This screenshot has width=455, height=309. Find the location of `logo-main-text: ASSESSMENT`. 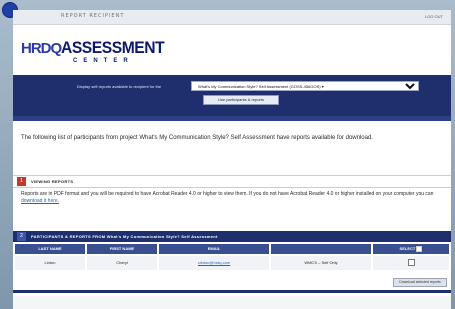

logo-main-text: ASSESSMENT is located at coordinates (113, 47).